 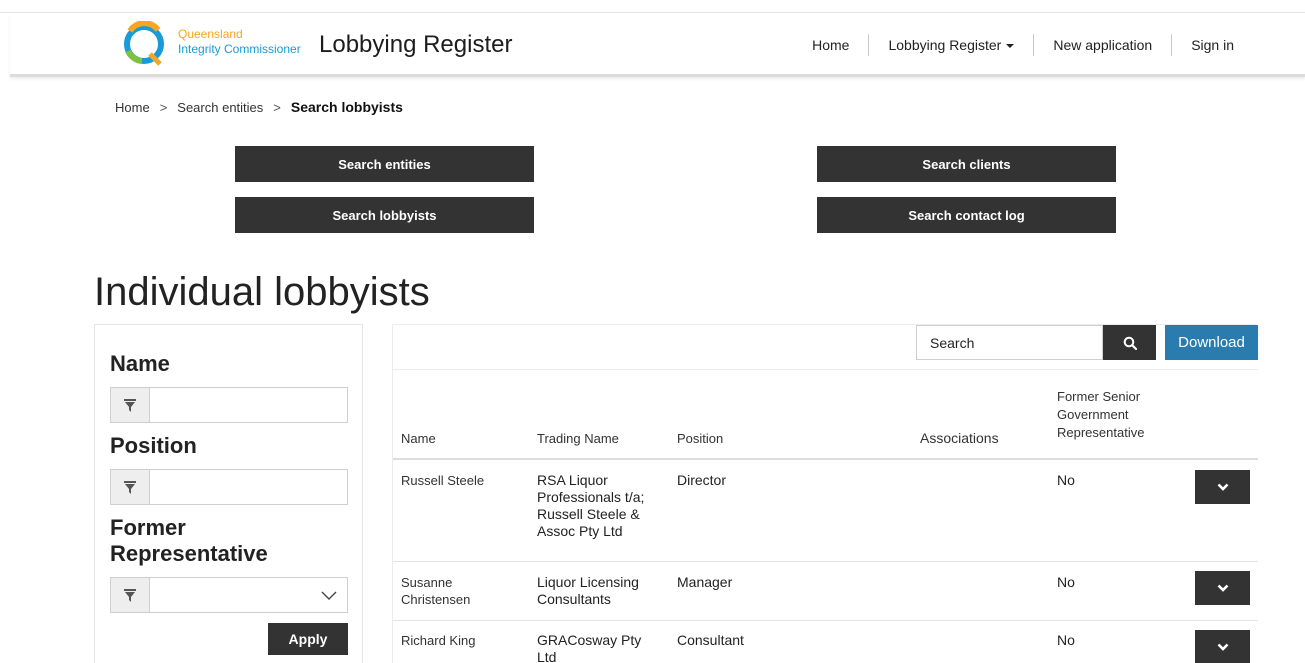 What do you see at coordinates (700, 439) in the screenshot?
I see `column-header-position: Position` at bounding box center [700, 439].